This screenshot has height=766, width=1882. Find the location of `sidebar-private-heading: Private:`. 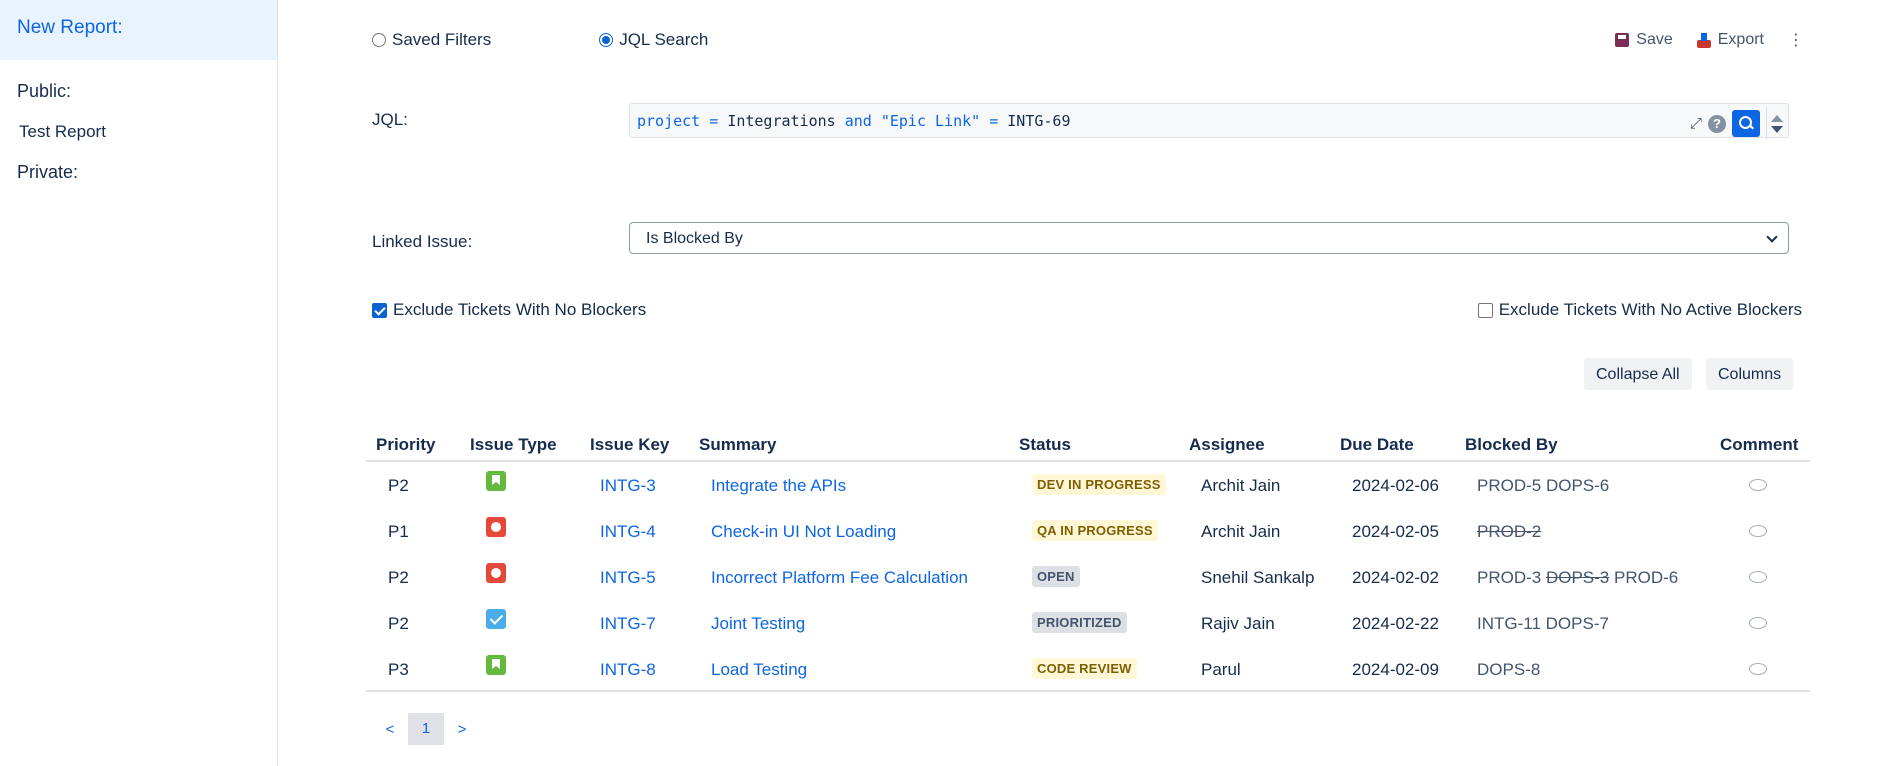

sidebar-private-heading: Private: is located at coordinates (48, 172).